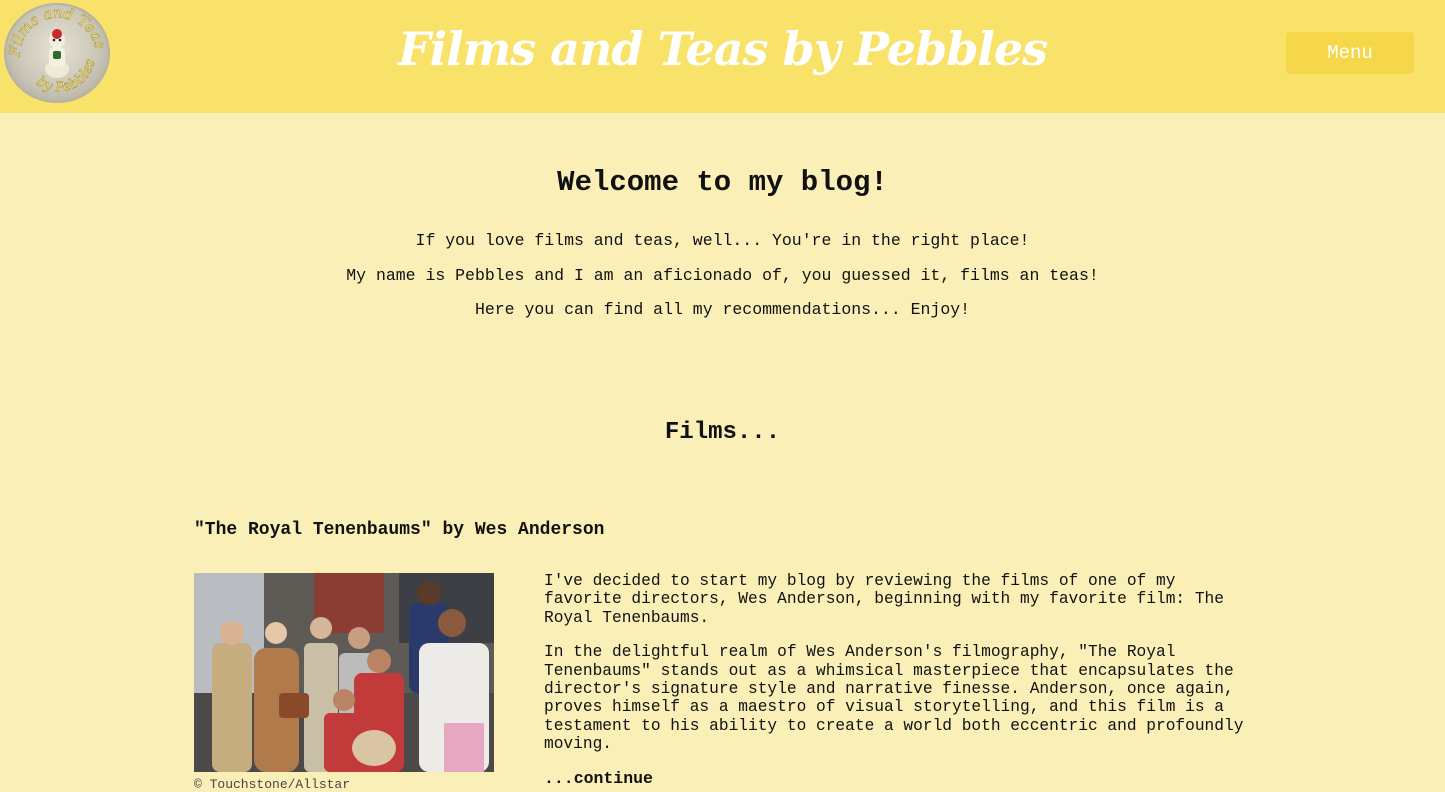 The width and height of the screenshot is (1445, 792). Describe the element at coordinates (722, 49) in the screenshot. I see `site-title: Films and Teas by Pebbles` at that location.